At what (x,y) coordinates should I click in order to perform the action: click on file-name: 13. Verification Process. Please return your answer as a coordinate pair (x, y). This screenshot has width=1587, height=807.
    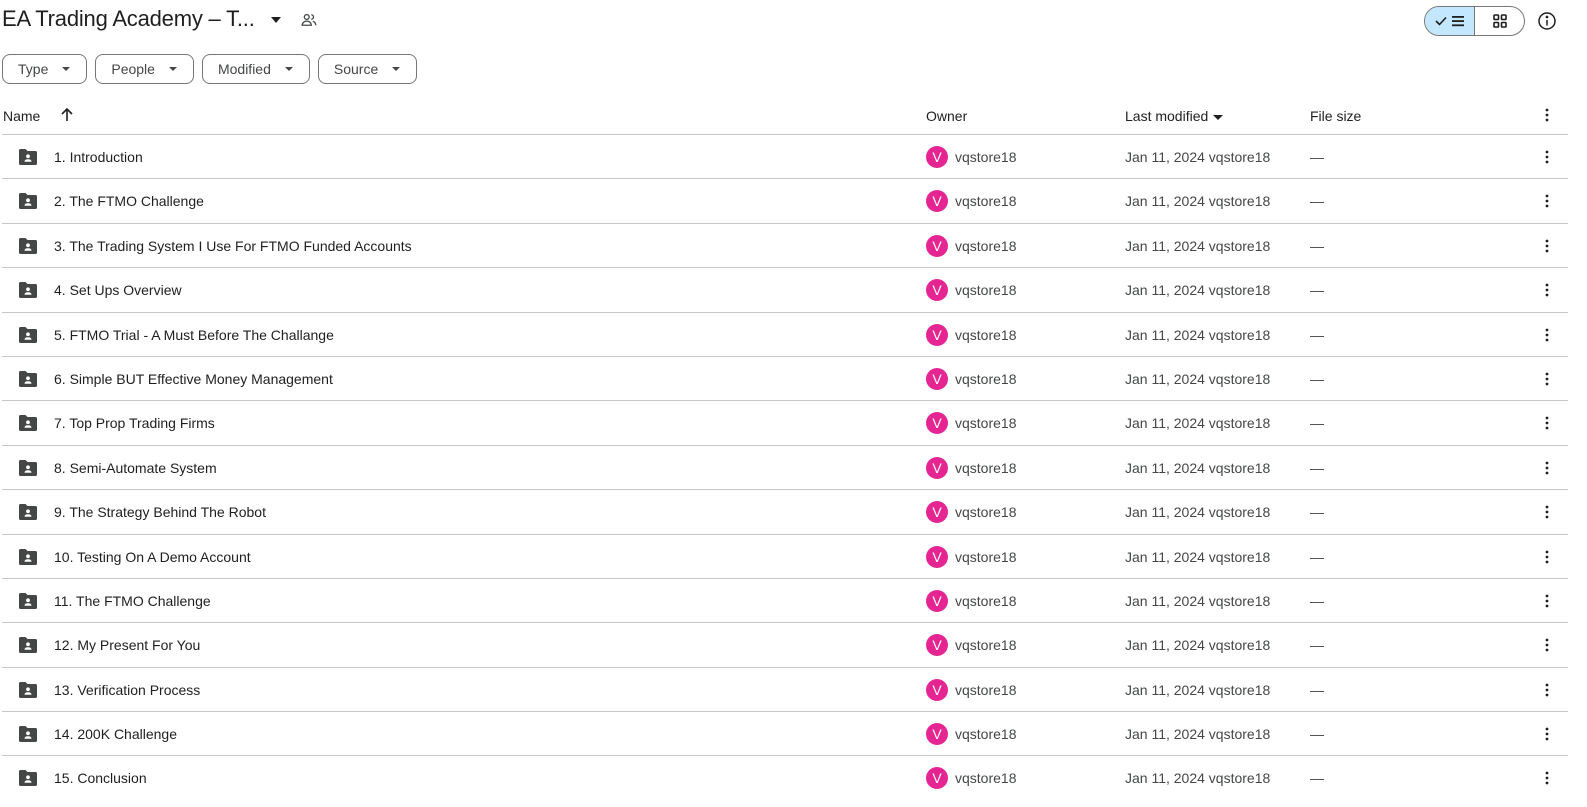
    Looking at the image, I should click on (127, 690).